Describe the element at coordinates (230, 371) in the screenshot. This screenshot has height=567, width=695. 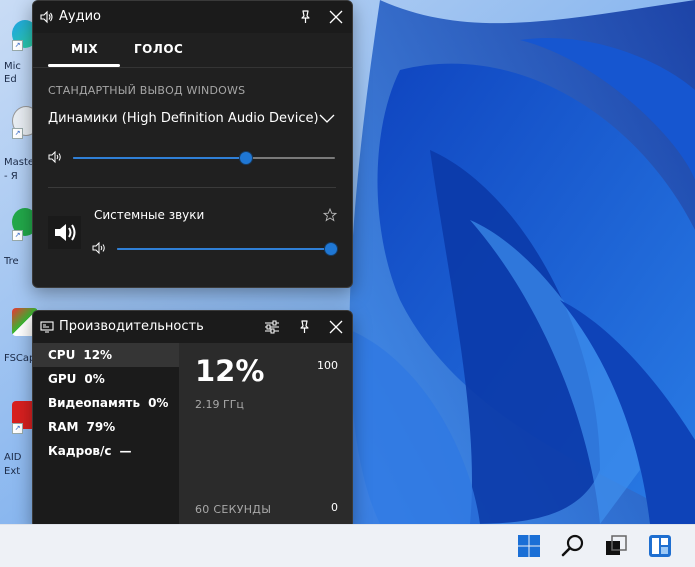
I see `current-value: 12%` at that location.